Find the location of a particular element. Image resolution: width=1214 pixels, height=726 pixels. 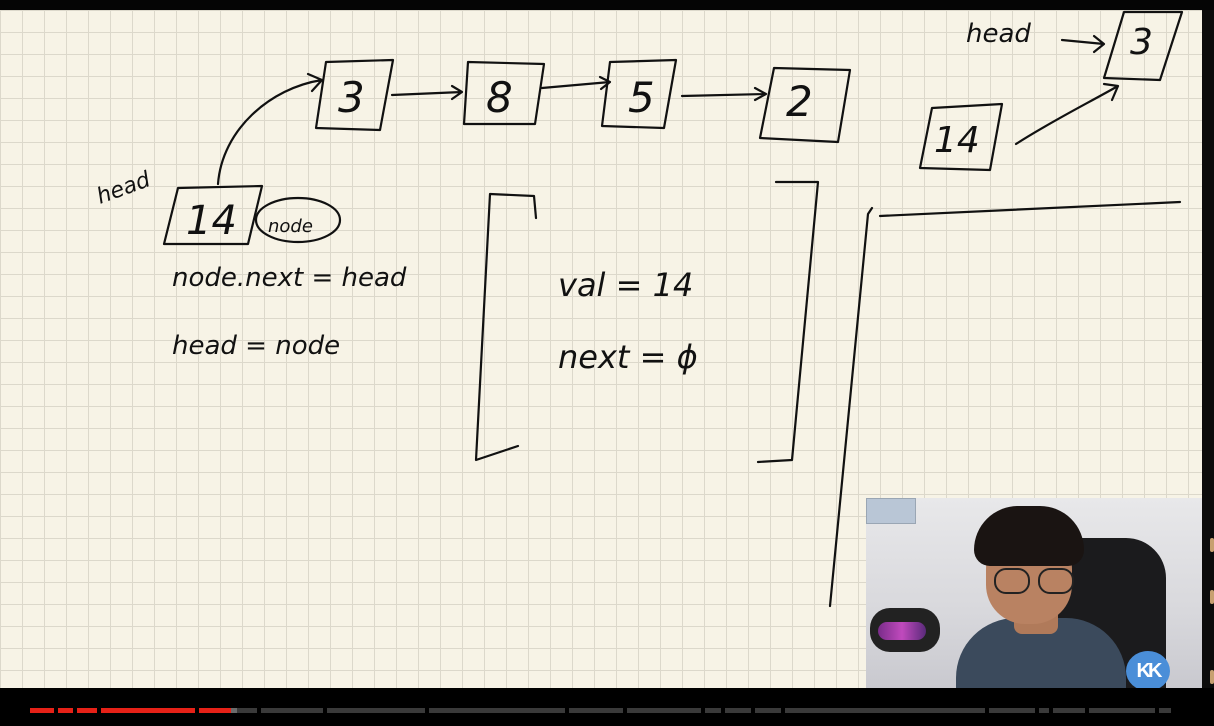

divider-horizontal is located at coordinates (1030, 209).